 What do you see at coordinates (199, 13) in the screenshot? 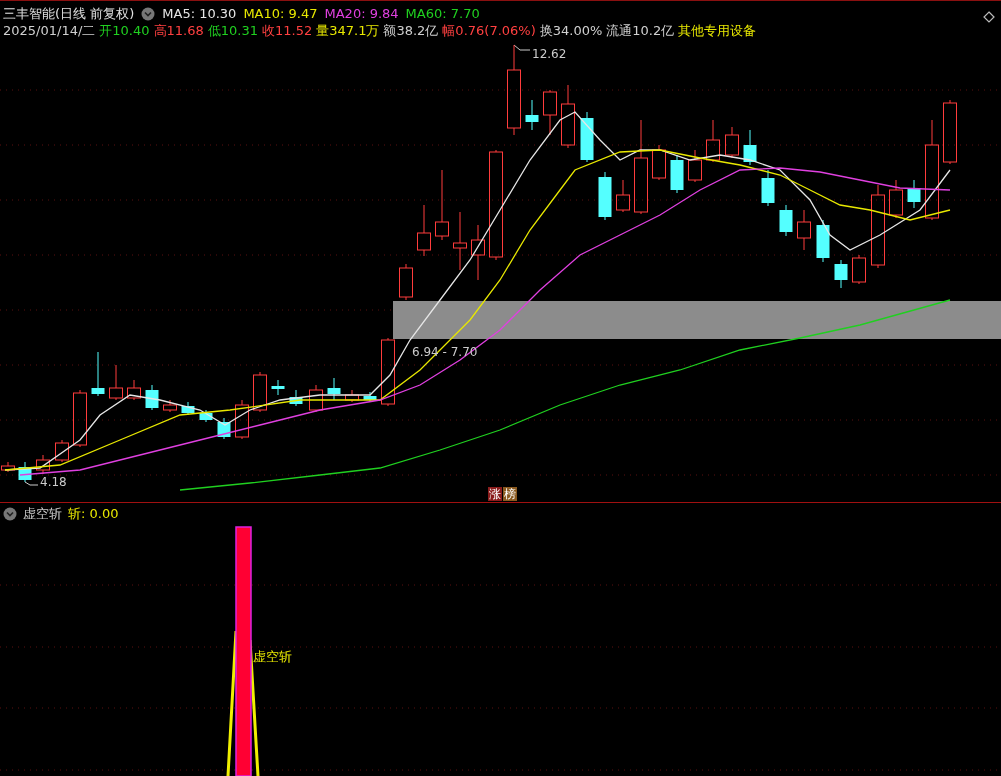
I see `ma-value: MA5: 10.30` at bounding box center [199, 13].